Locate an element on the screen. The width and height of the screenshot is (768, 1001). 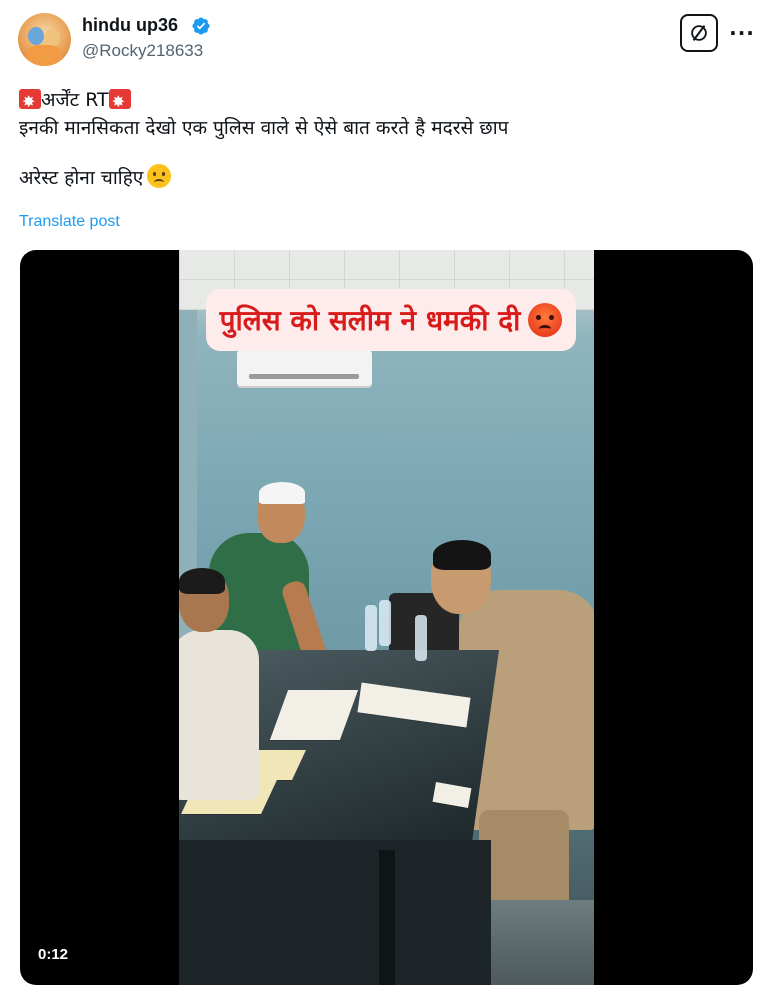
seated-man-body is located at coordinates (219, 715).